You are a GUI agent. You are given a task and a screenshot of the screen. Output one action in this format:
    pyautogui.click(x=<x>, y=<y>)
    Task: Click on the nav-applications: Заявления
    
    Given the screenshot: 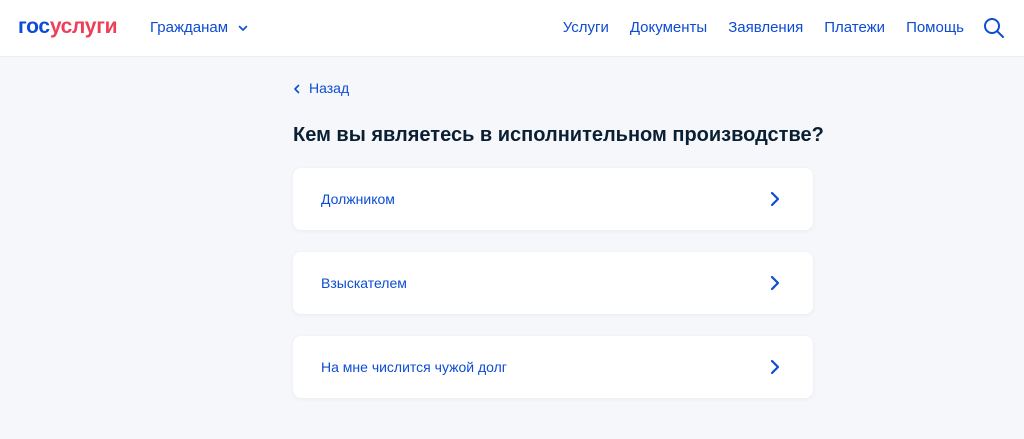 What is the action you would take?
    pyautogui.click(x=765, y=28)
    